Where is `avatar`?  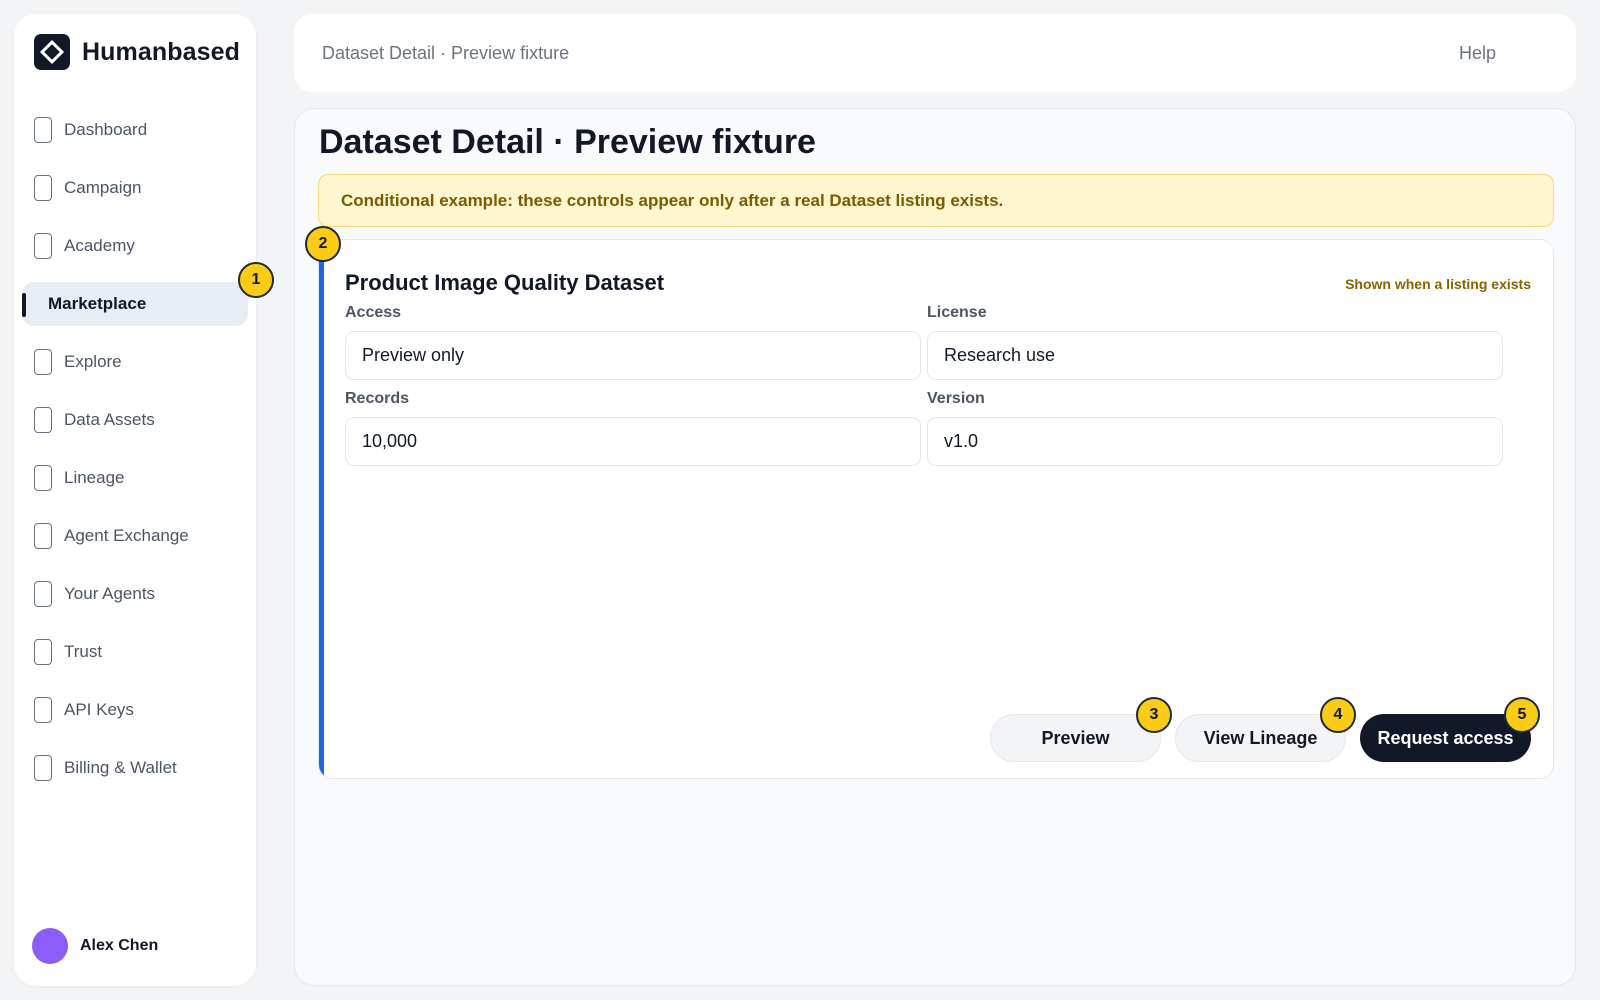
avatar is located at coordinates (50, 946).